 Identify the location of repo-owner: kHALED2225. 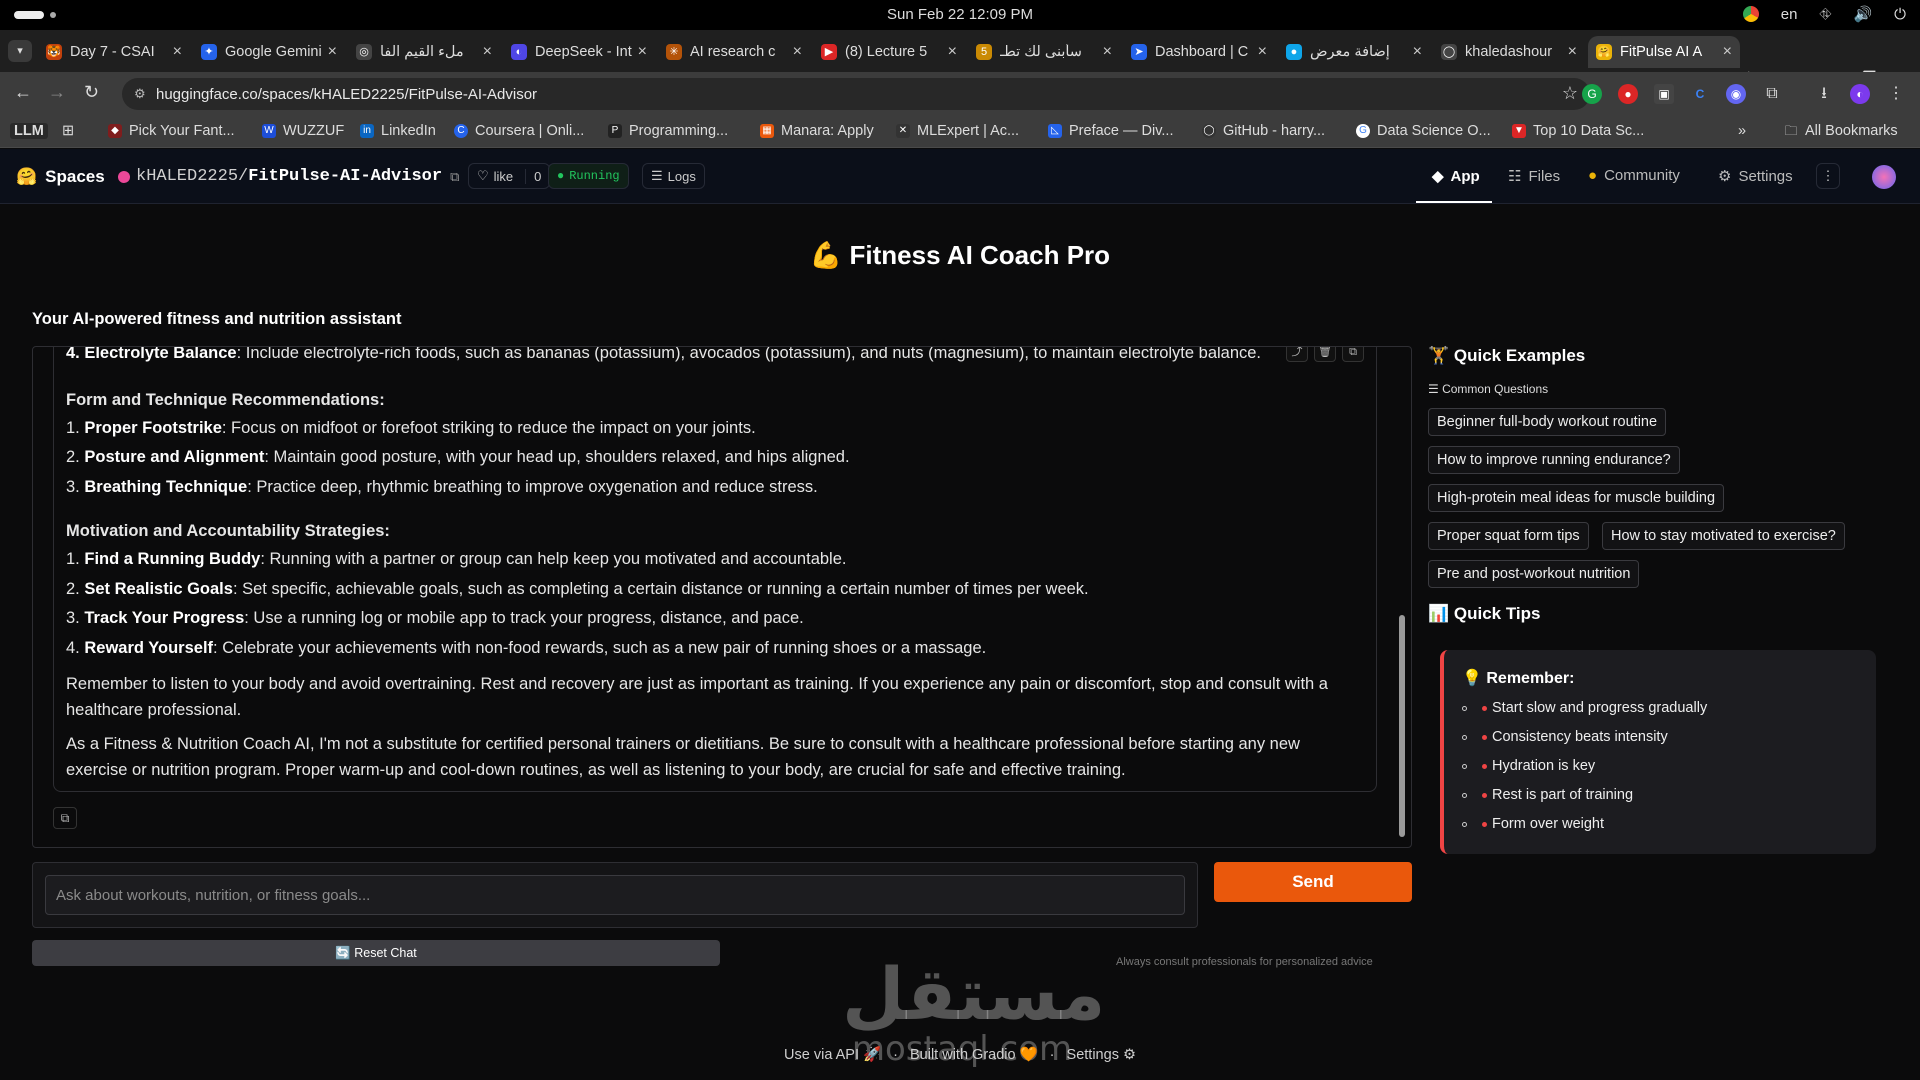
(187, 176).